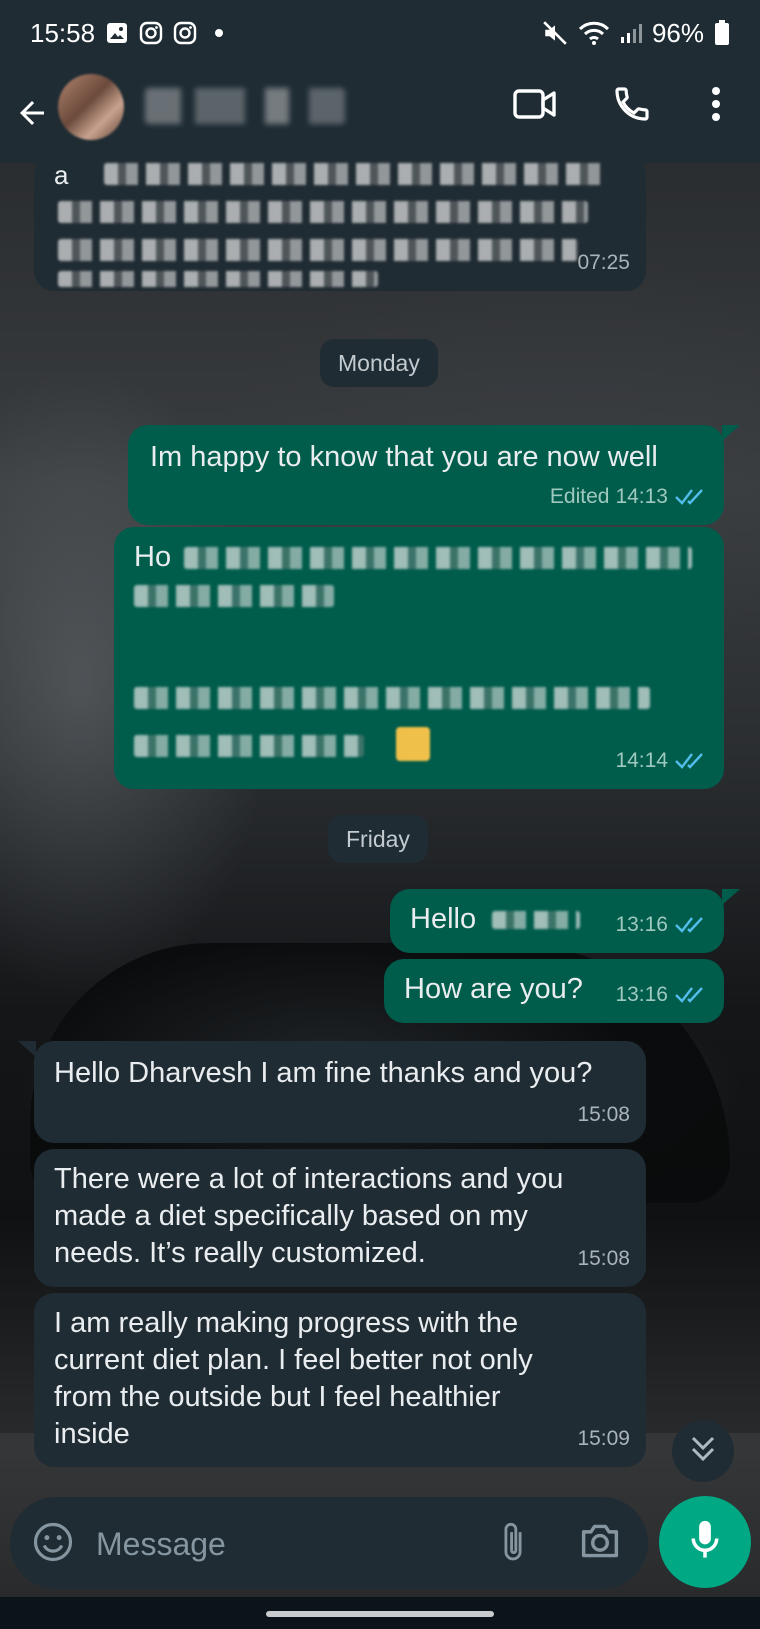  Describe the element at coordinates (631, 33) in the screenshot. I see `signal-icon` at that location.